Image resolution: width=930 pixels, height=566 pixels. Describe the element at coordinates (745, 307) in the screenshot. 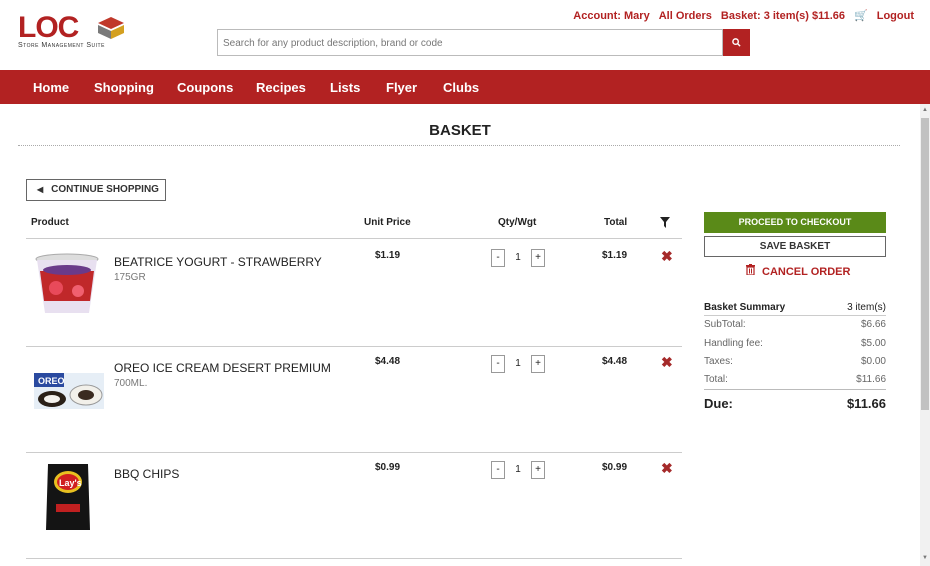

I see `summary-title: Basket Summary` at that location.